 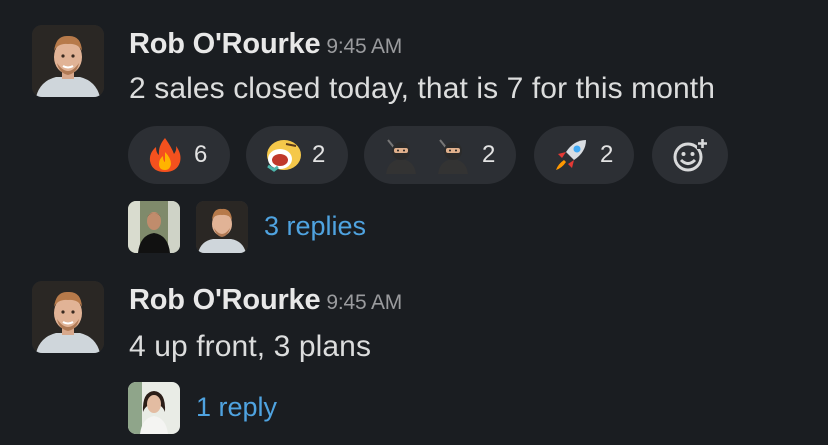 I want to click on add-reaction-icon, so click(x=690, y=155).